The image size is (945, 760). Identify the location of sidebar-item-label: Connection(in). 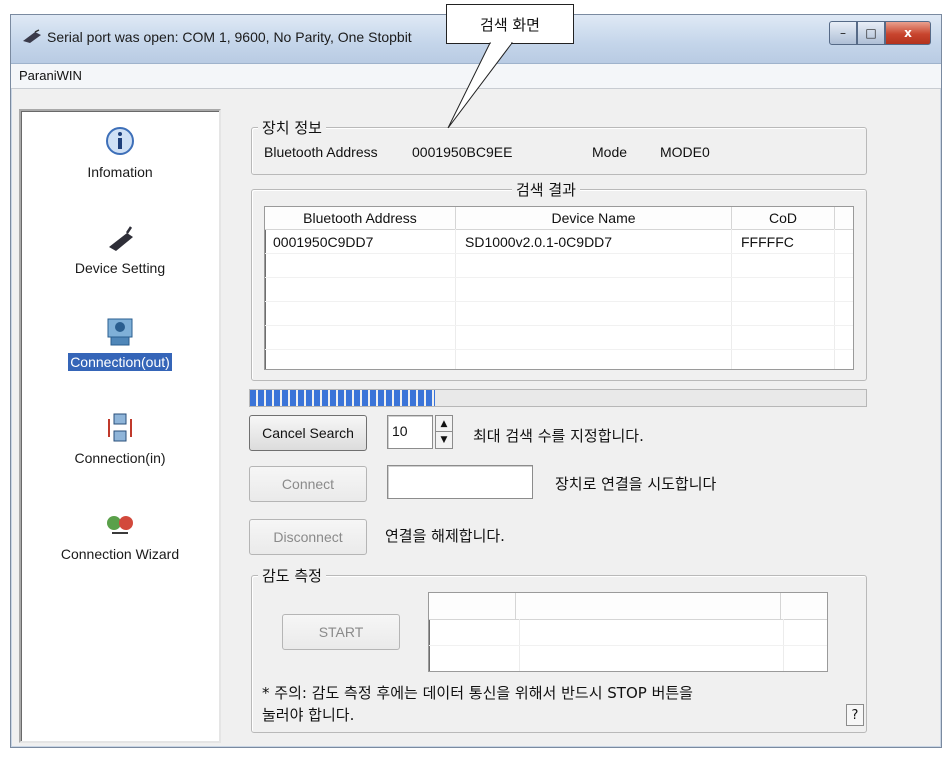
(120, 458).